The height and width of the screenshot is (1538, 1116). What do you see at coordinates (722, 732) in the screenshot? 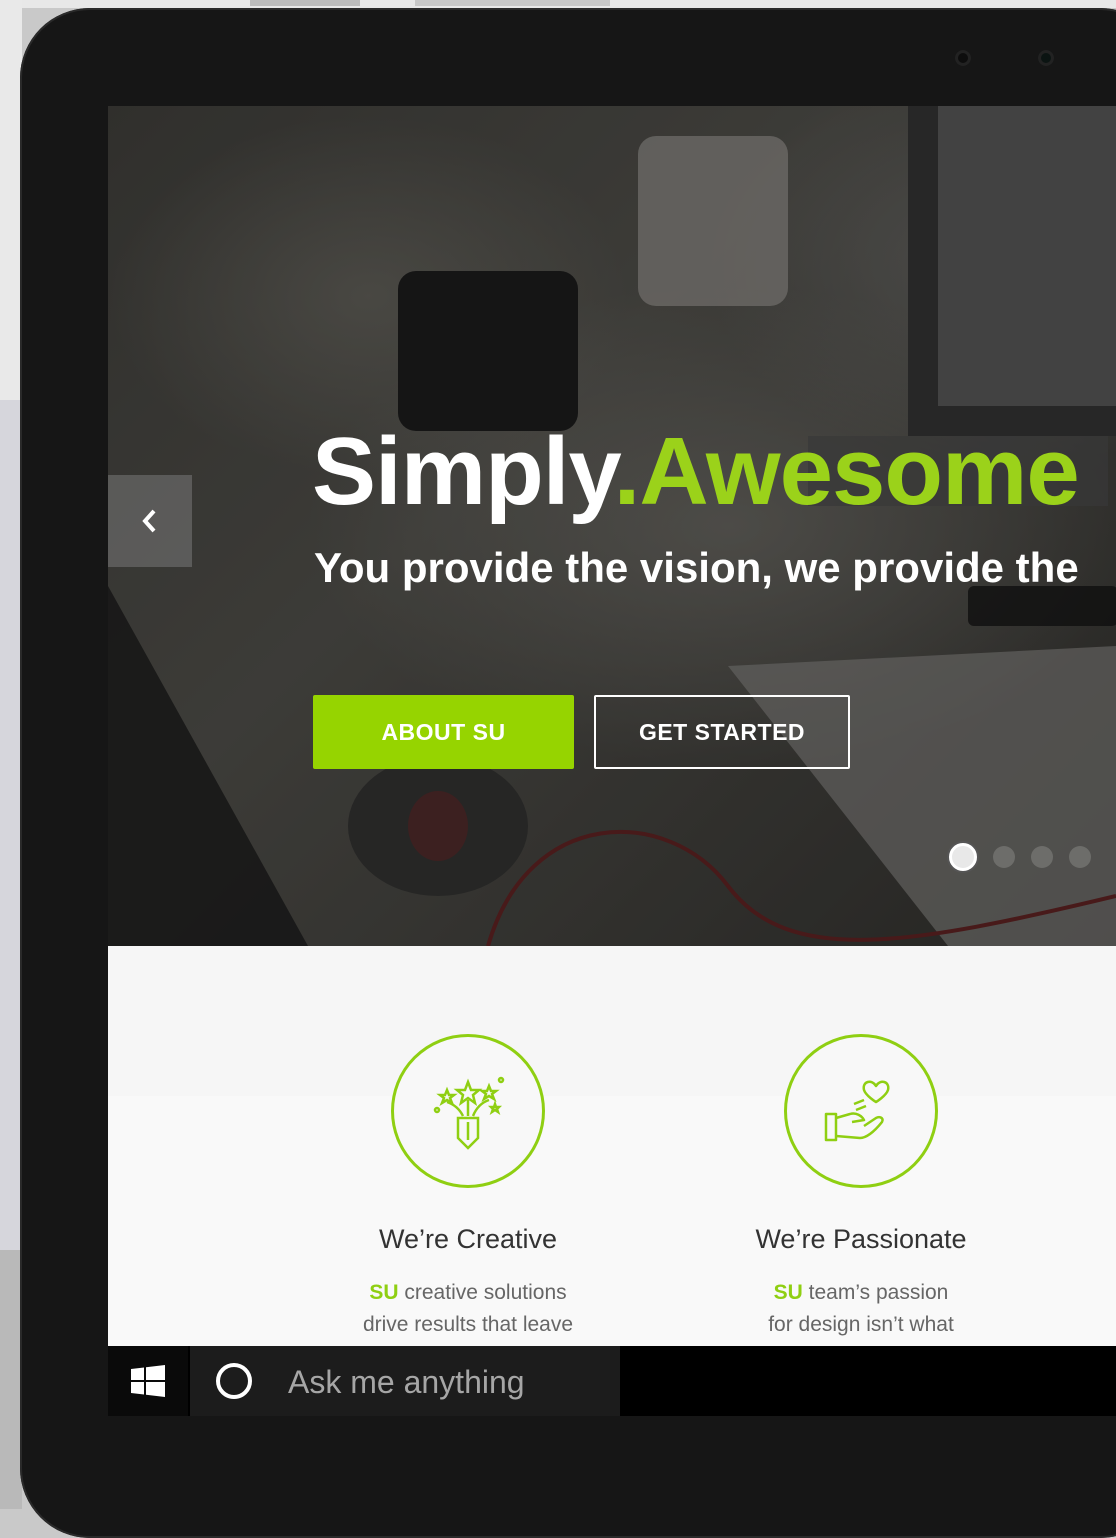
I see `get-started-button: GET STARTED` at bounding box center [722, 732].